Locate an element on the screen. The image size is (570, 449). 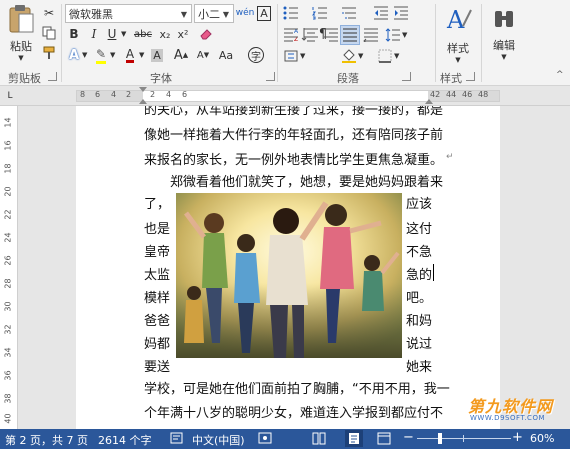
align-left-button is located at coordinates (291, 35).